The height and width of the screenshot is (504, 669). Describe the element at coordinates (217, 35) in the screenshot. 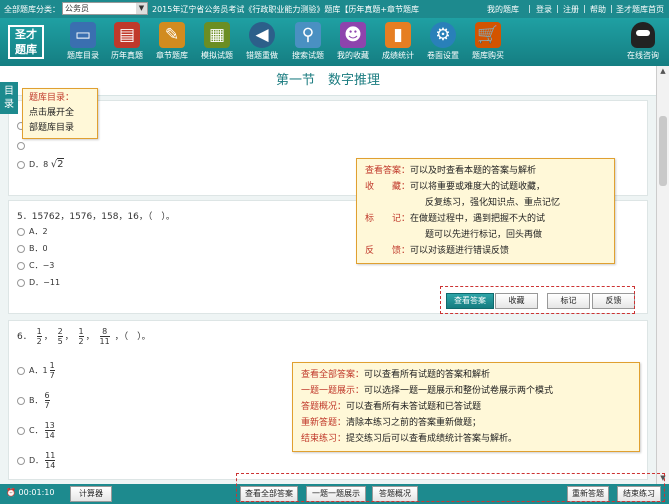

I see `paper-icon: ▦` at that location.